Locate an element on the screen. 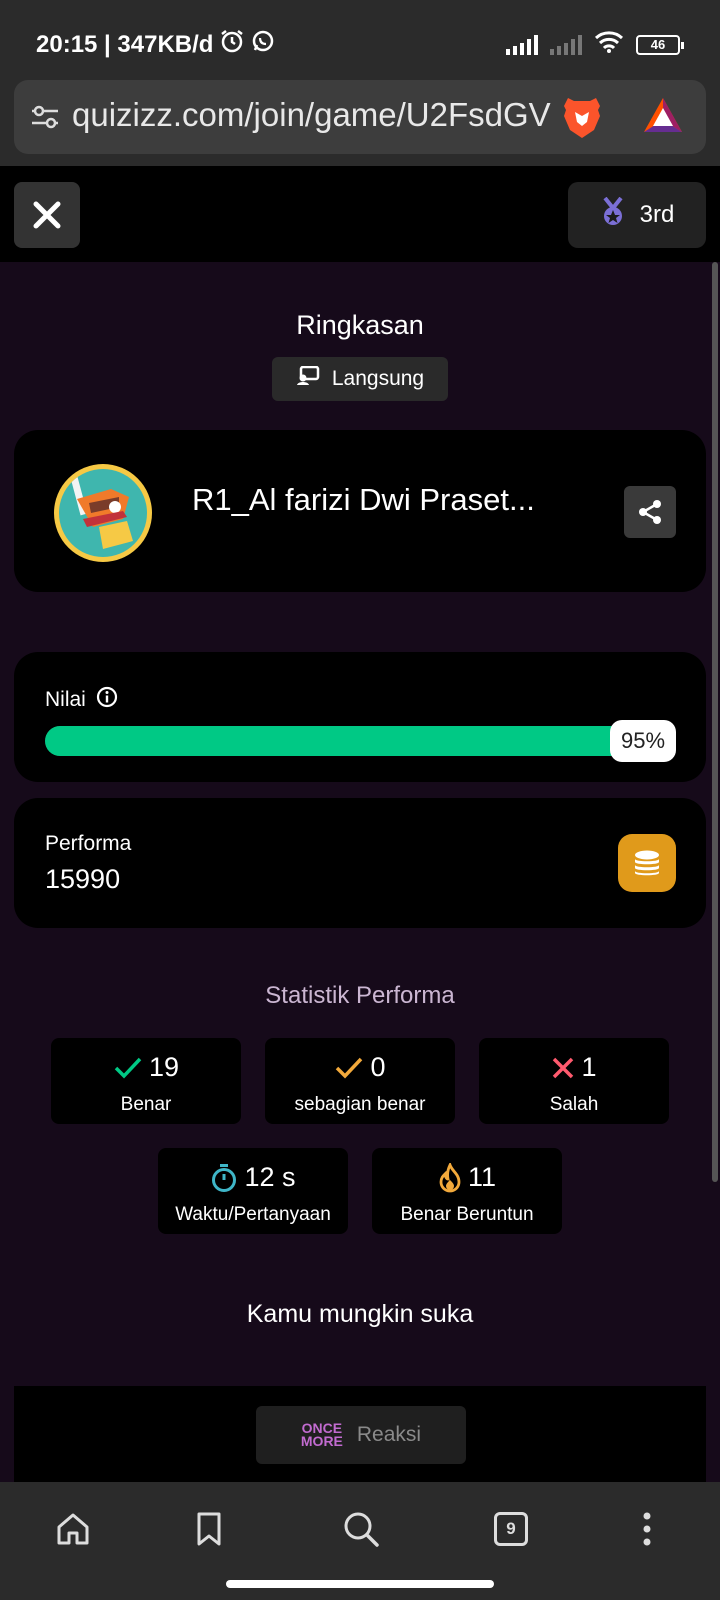 This screenshot has width=720, height=1600. bookmark-icon is located at coordinates (209, 1529).